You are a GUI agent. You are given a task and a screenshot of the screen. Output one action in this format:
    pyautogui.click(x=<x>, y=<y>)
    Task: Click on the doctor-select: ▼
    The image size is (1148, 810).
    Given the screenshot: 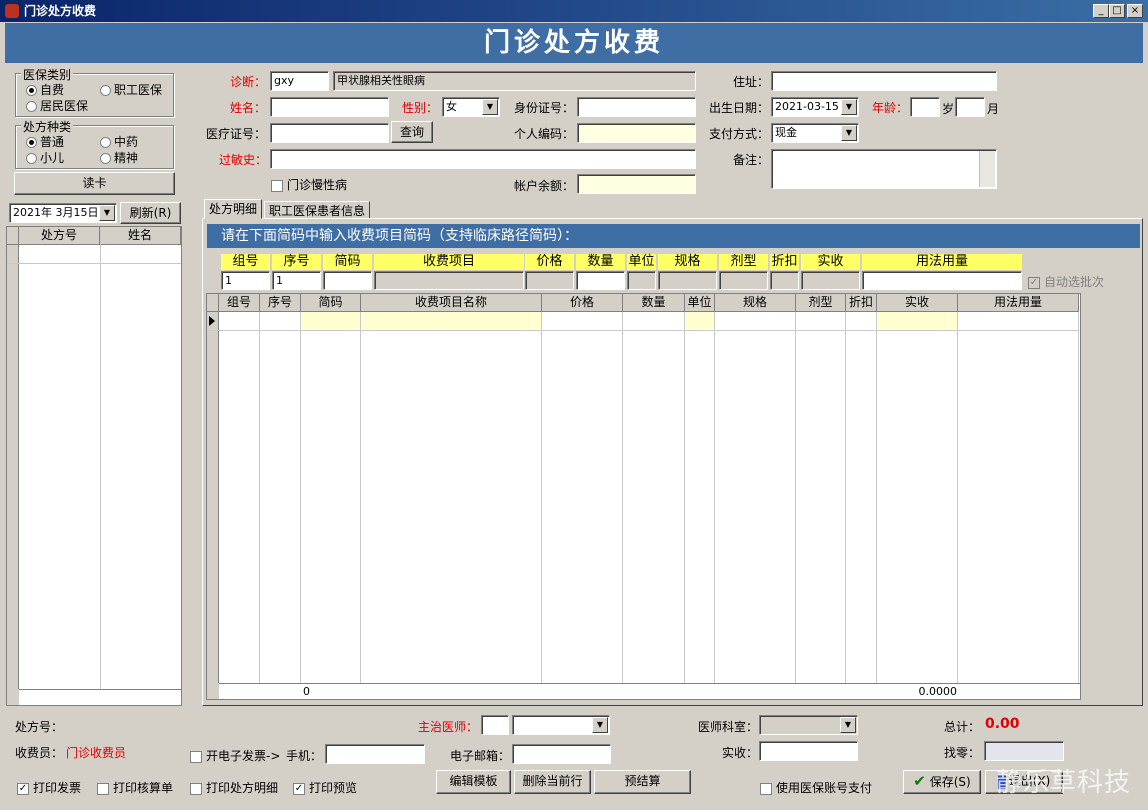 What is the action you would take?
    pyautogui.click(x=561, y=725)
    